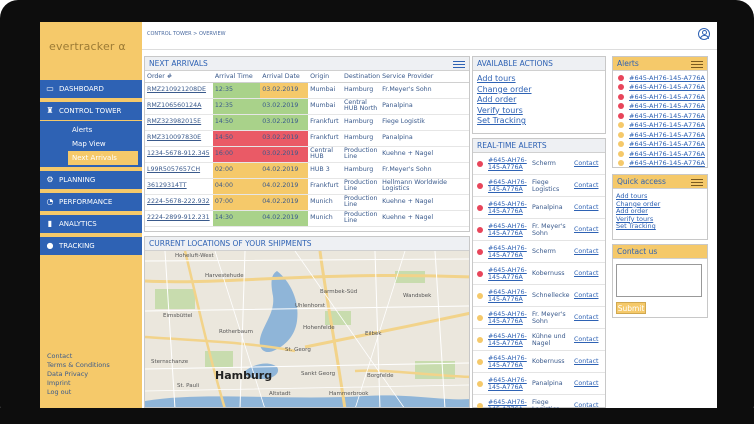 The height and width of the screenshot is (424, 754). I want to click on quick-access-link: Set Tracking, so click(660, 227).